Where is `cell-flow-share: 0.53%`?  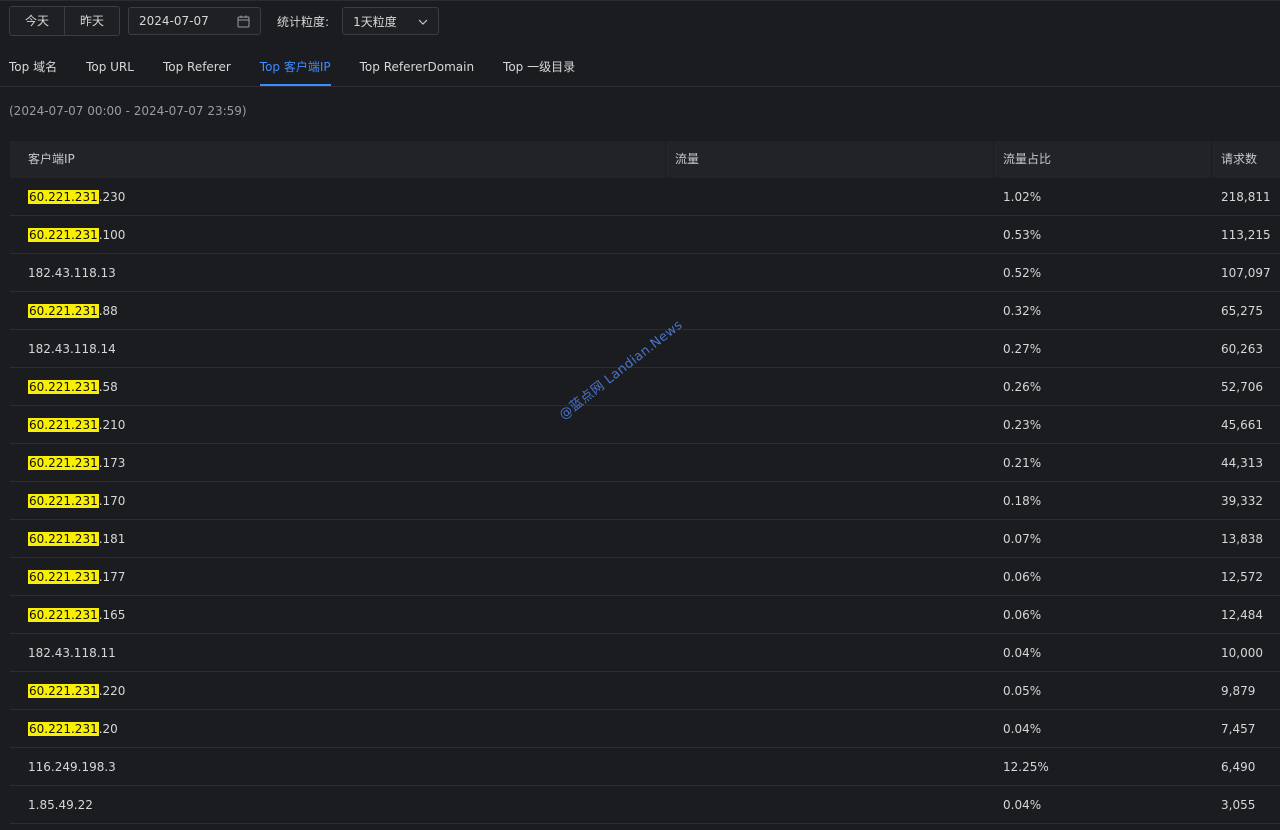 cell-flow-share: 0.53% is located at coordinates (1022, 234).